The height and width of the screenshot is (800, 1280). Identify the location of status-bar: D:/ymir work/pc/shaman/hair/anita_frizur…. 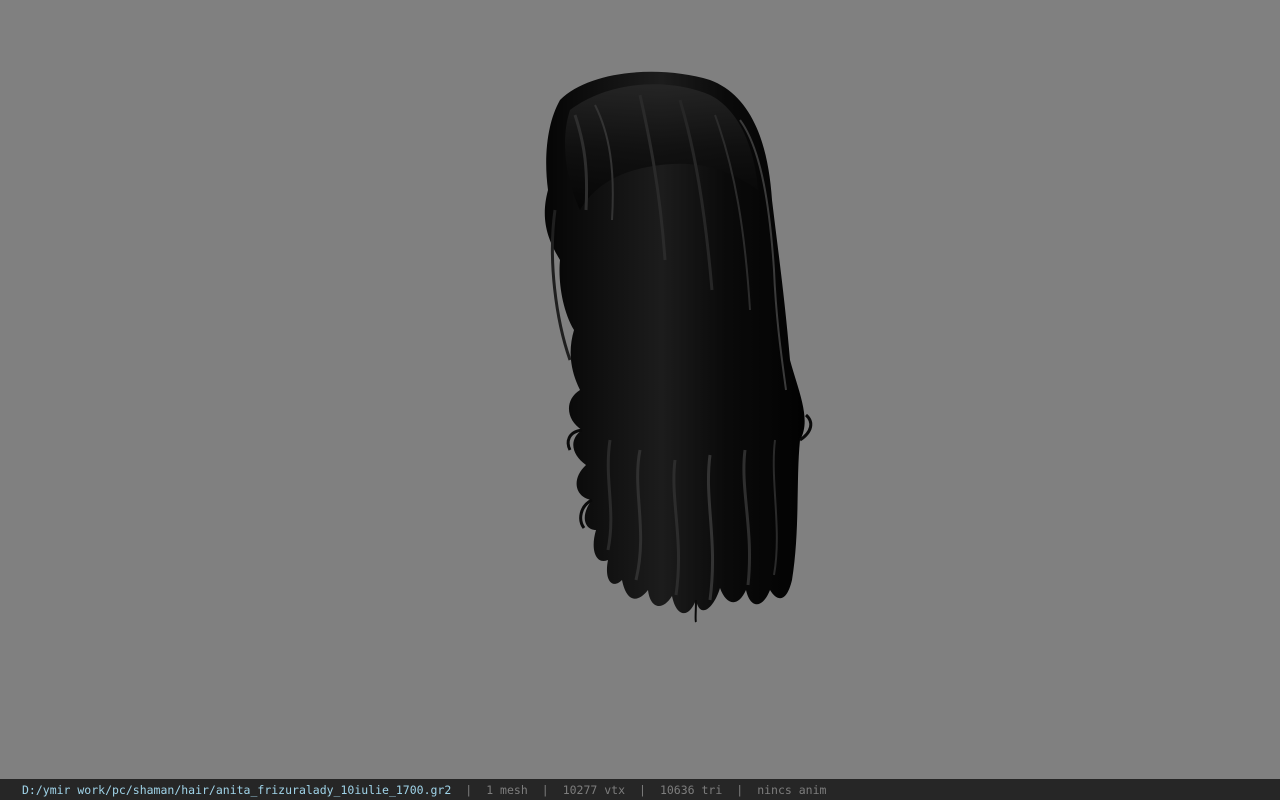
(640, 789).